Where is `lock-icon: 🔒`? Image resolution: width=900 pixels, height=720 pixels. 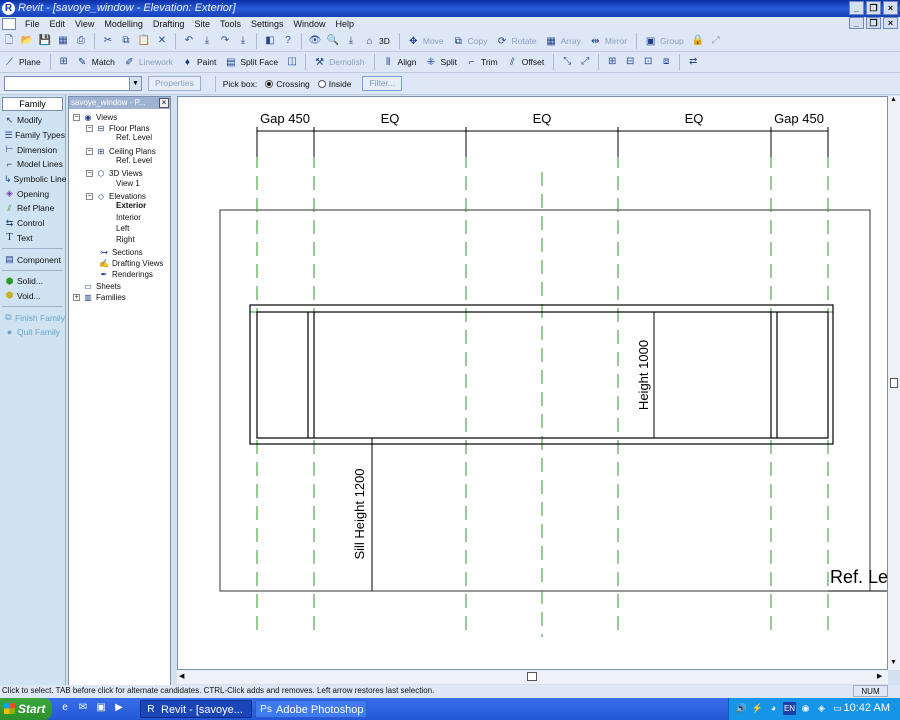 lock-icon: 🔒 is located at coordinates (698, 41).